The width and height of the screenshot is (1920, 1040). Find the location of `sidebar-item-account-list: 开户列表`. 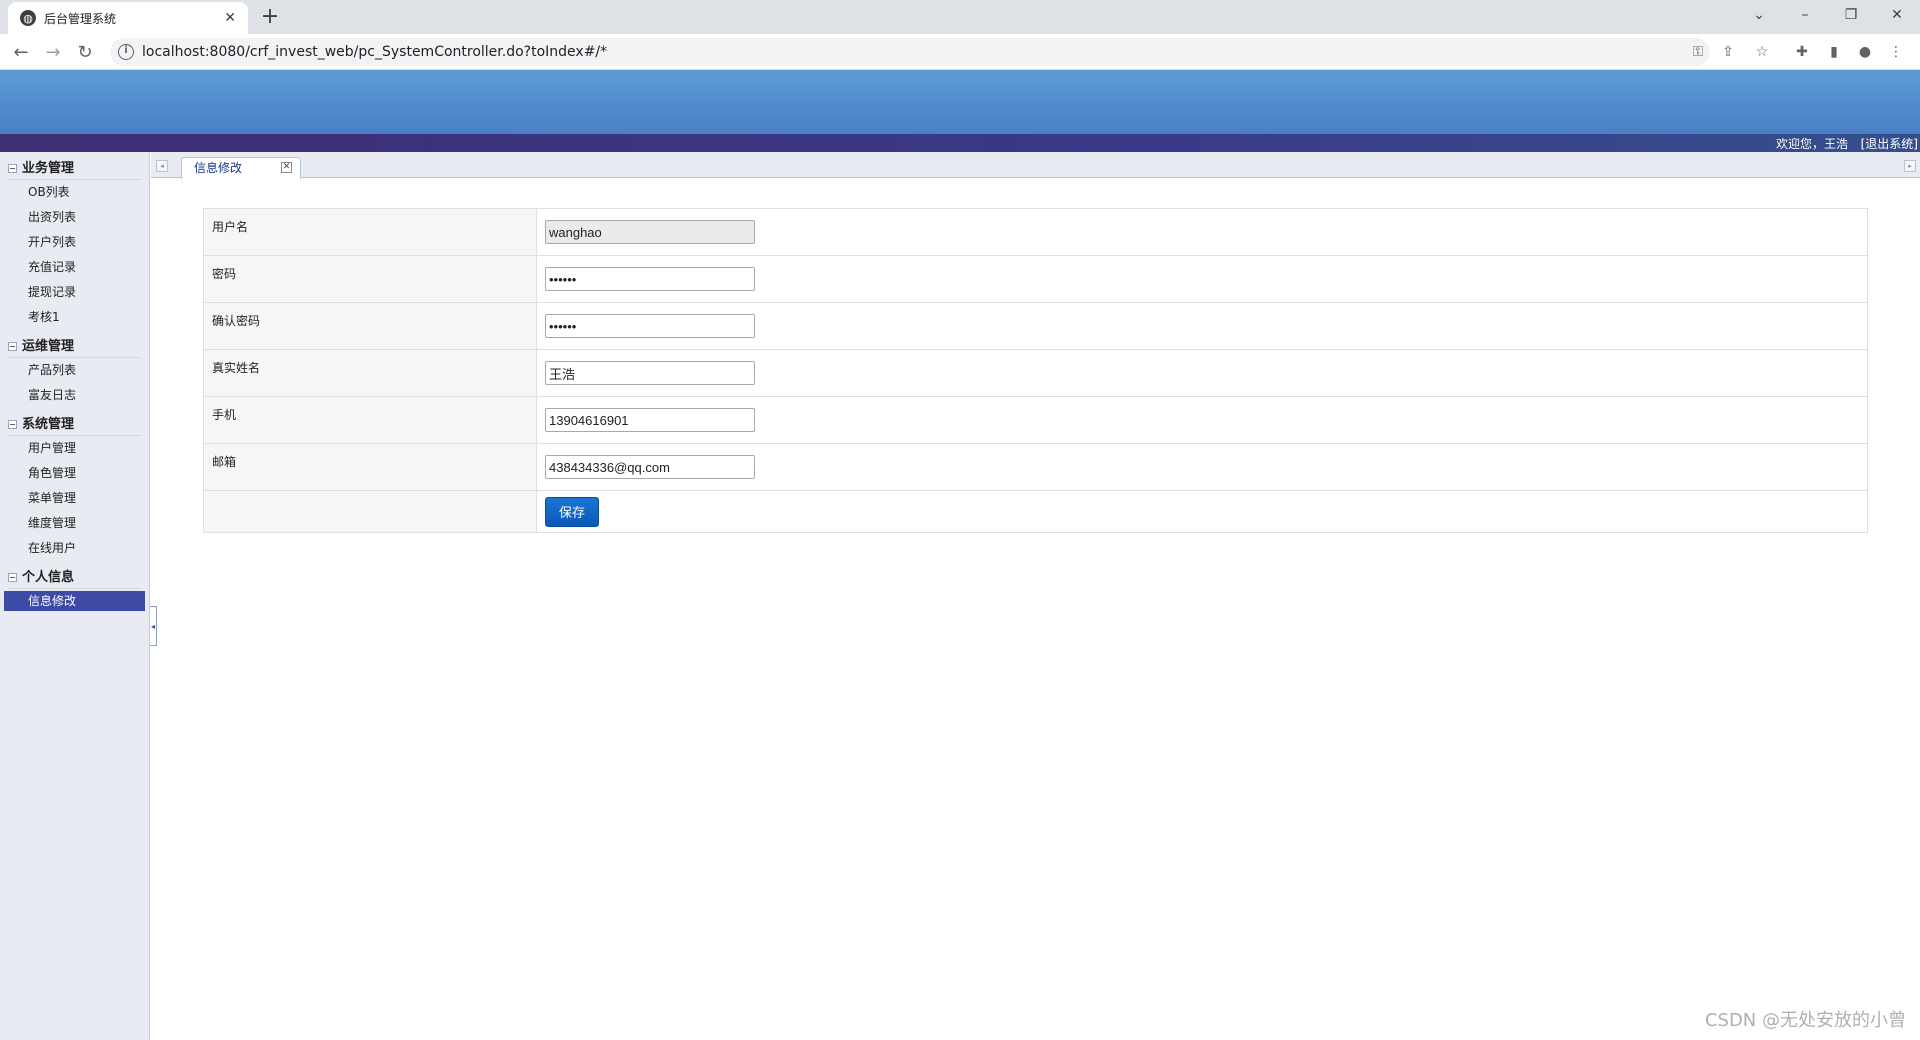

sidebar-item-account-list: 开户列表 is located at coordinates (74, 242).